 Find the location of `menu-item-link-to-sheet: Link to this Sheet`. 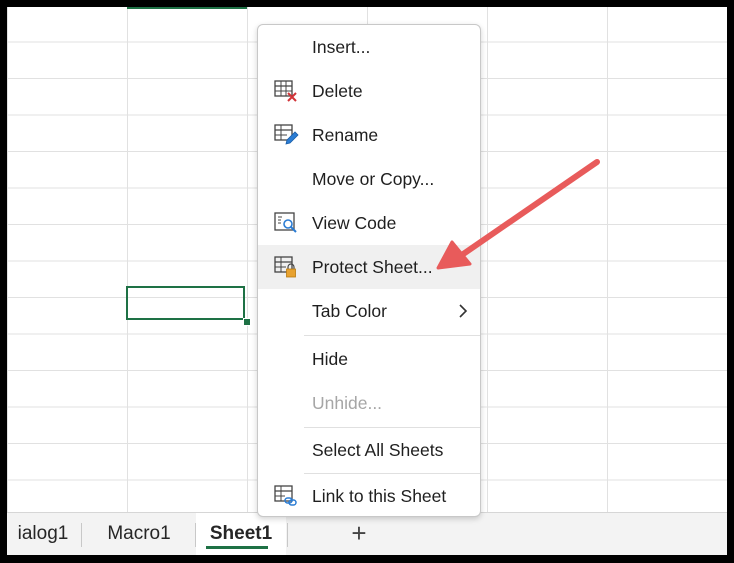

menu-item-link-to-sheet: Link to this Sheet is located at coordinates (369, 496).